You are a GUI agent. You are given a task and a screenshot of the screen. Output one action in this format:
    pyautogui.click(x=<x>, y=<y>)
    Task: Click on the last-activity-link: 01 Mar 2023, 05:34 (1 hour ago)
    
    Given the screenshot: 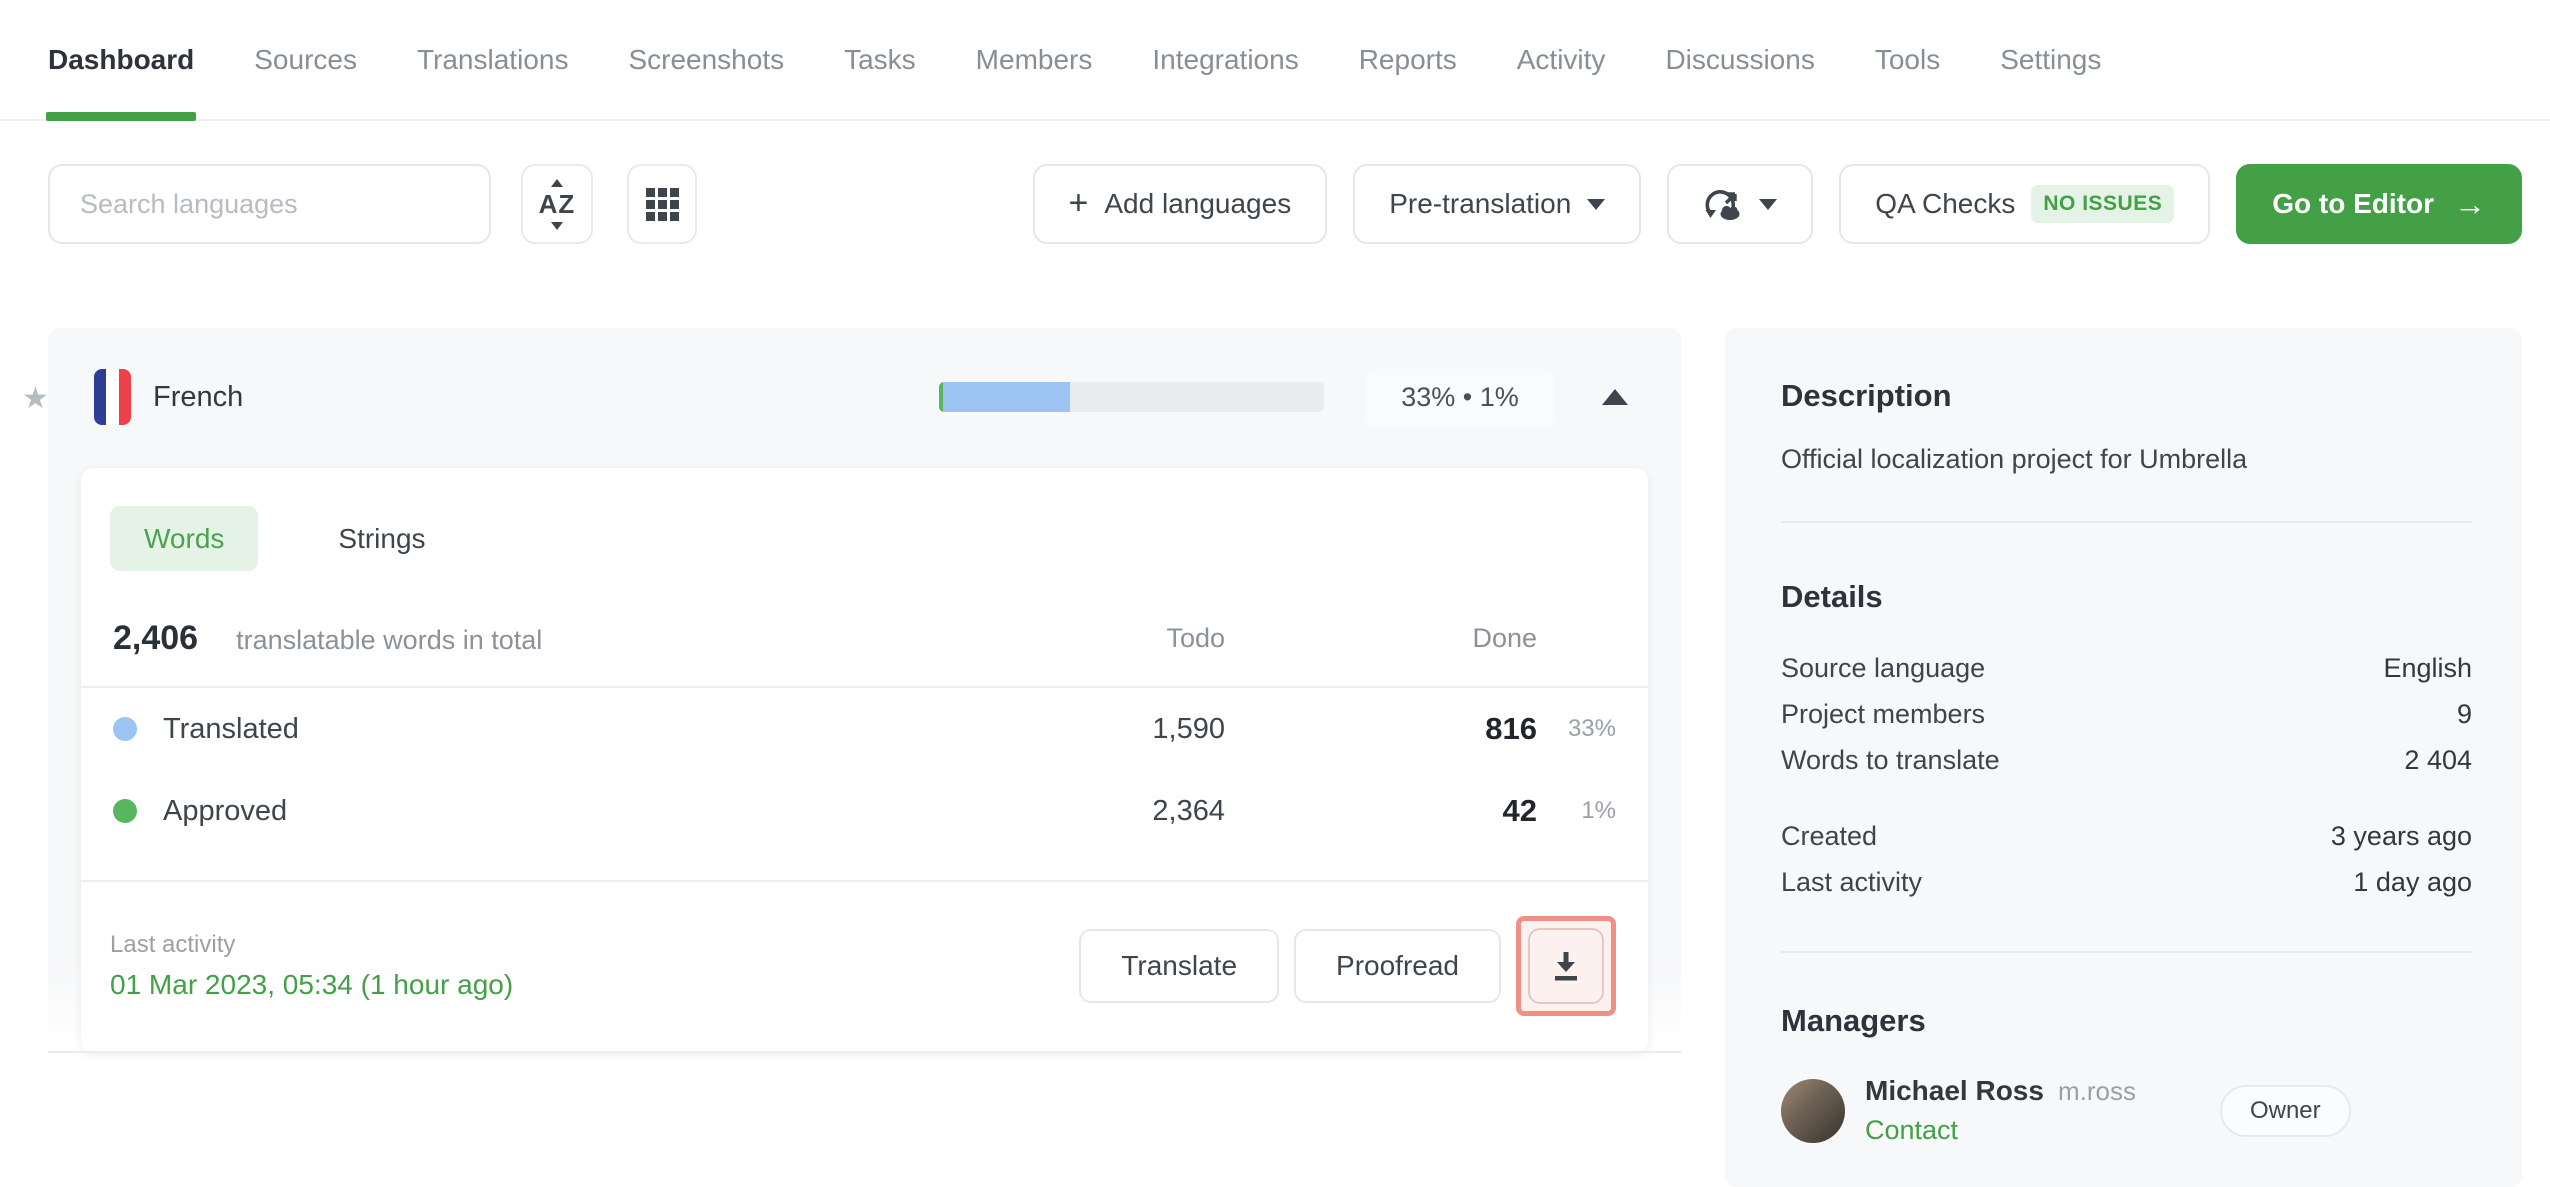 What is the action you would take?
    pyautogui.click(x=311, y=985)
    